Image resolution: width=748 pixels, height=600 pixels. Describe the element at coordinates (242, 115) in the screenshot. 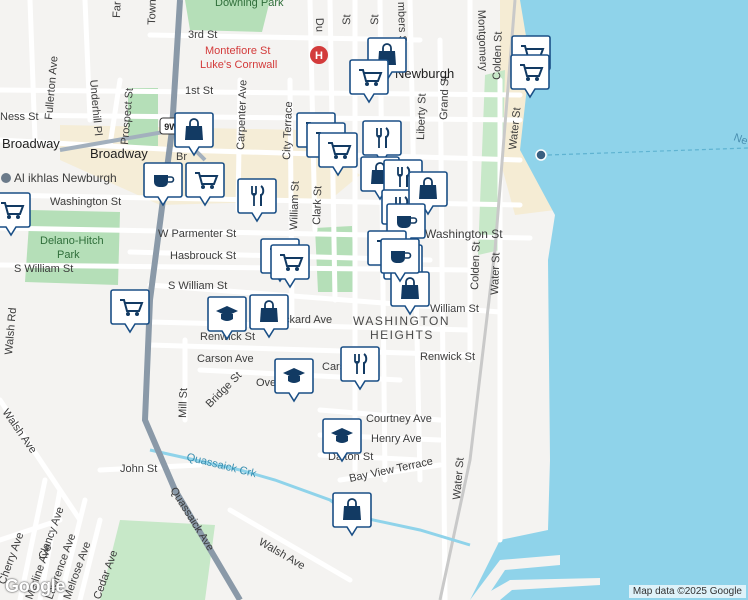

I see `street-label: Carpenter Ave` at that location.